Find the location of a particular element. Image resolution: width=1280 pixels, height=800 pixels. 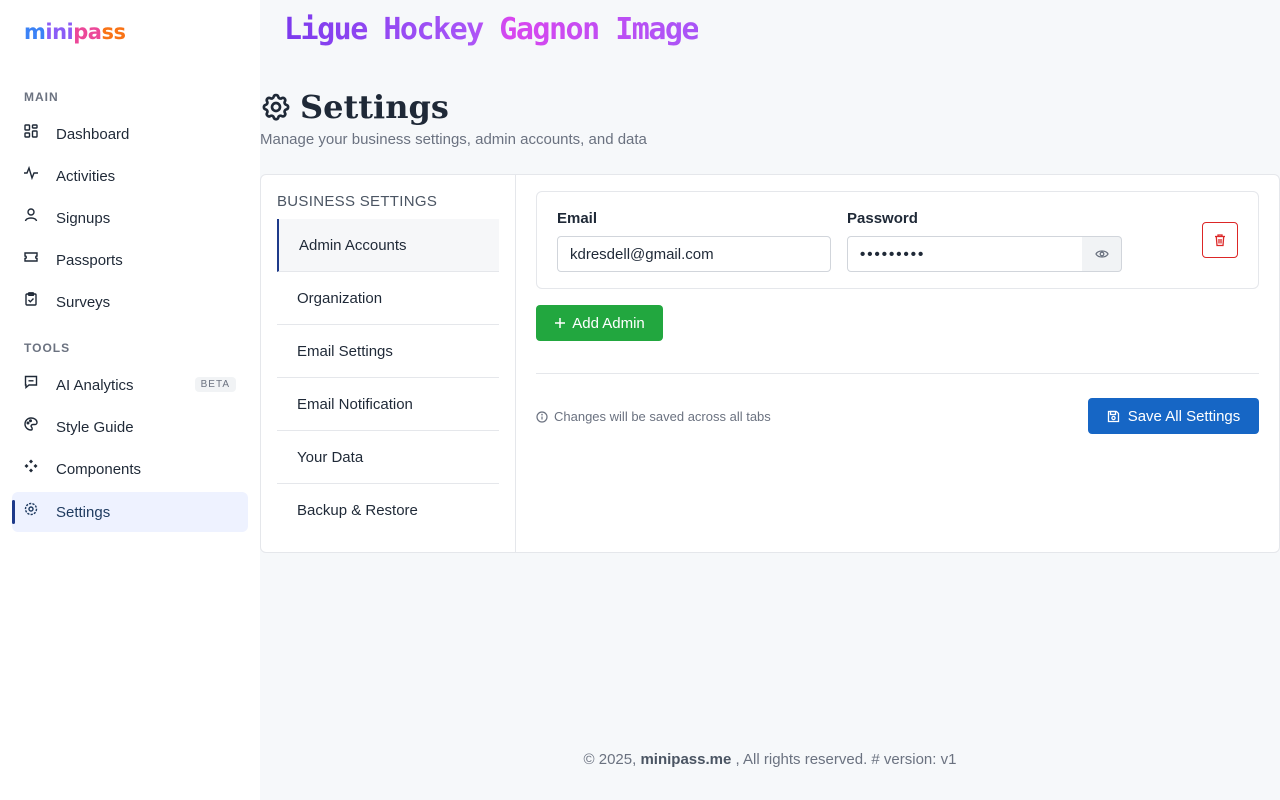

sidebar-item-style-guide: Style Guide is located at coordinates (130, 427).